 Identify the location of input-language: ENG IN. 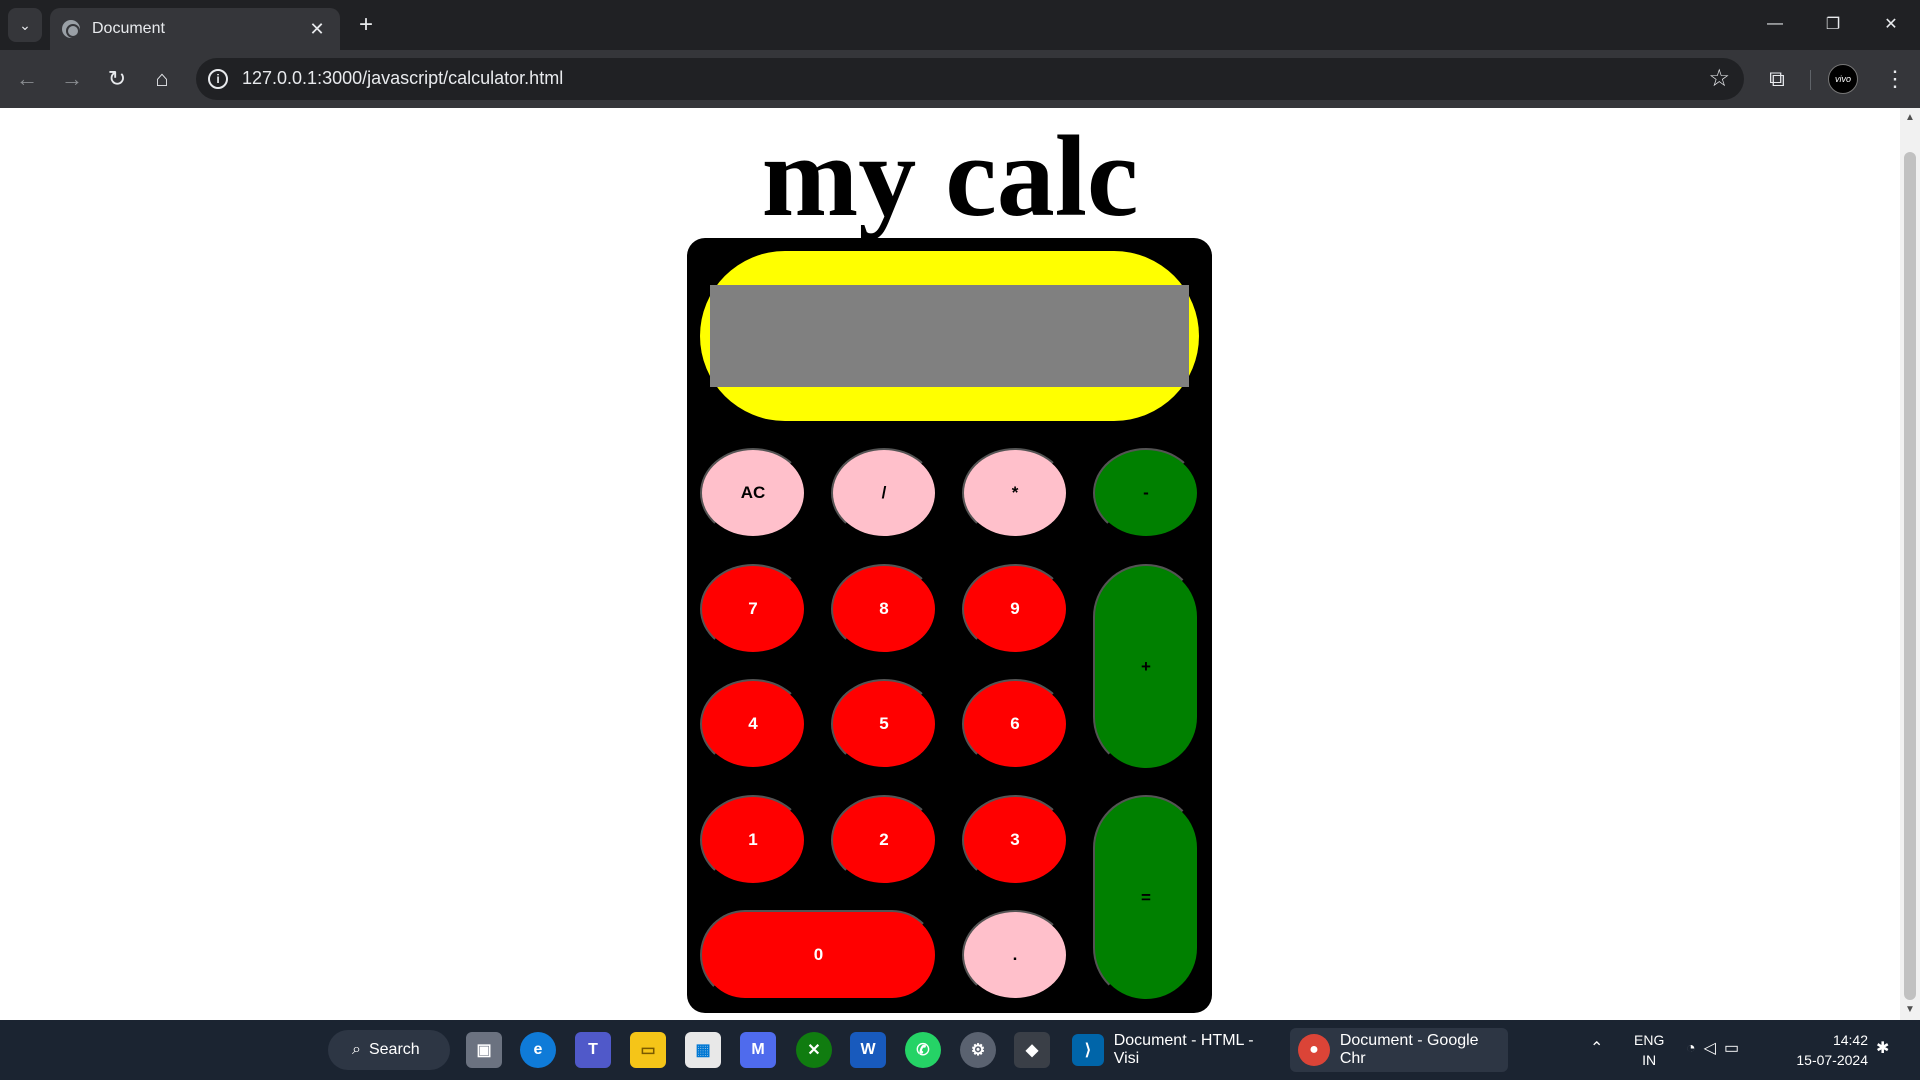
(1649, 1050).